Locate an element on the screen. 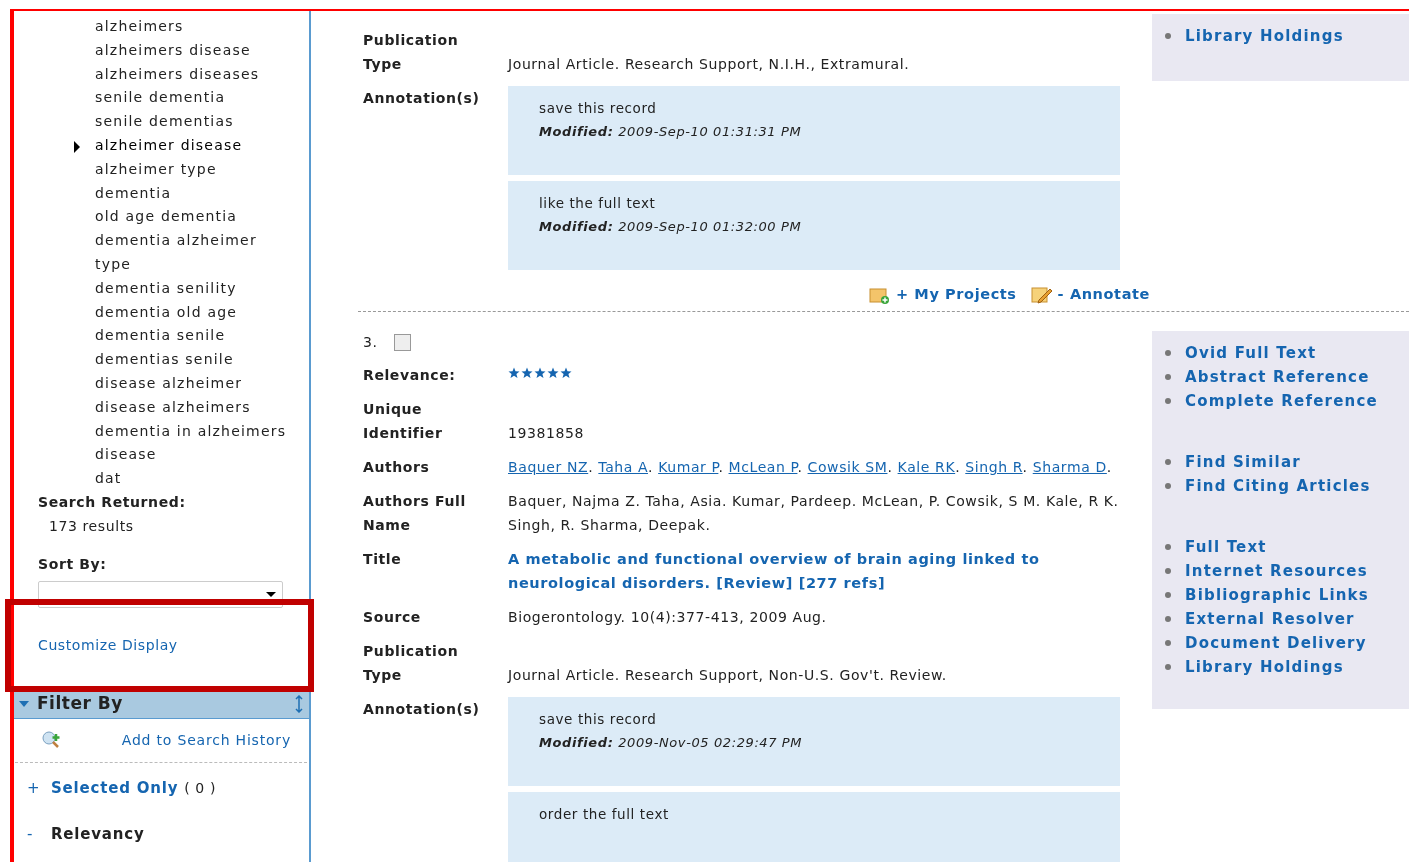 This screenshot has height=862, width=1409. note-pencil-icon is located at coordinates (1041, 294).